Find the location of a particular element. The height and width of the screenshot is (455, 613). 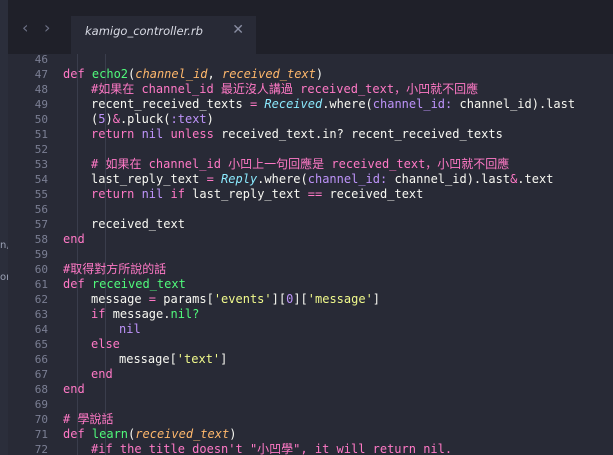

code-text: message = params['events'][0]['message'] is located at coordinates (235, 299).